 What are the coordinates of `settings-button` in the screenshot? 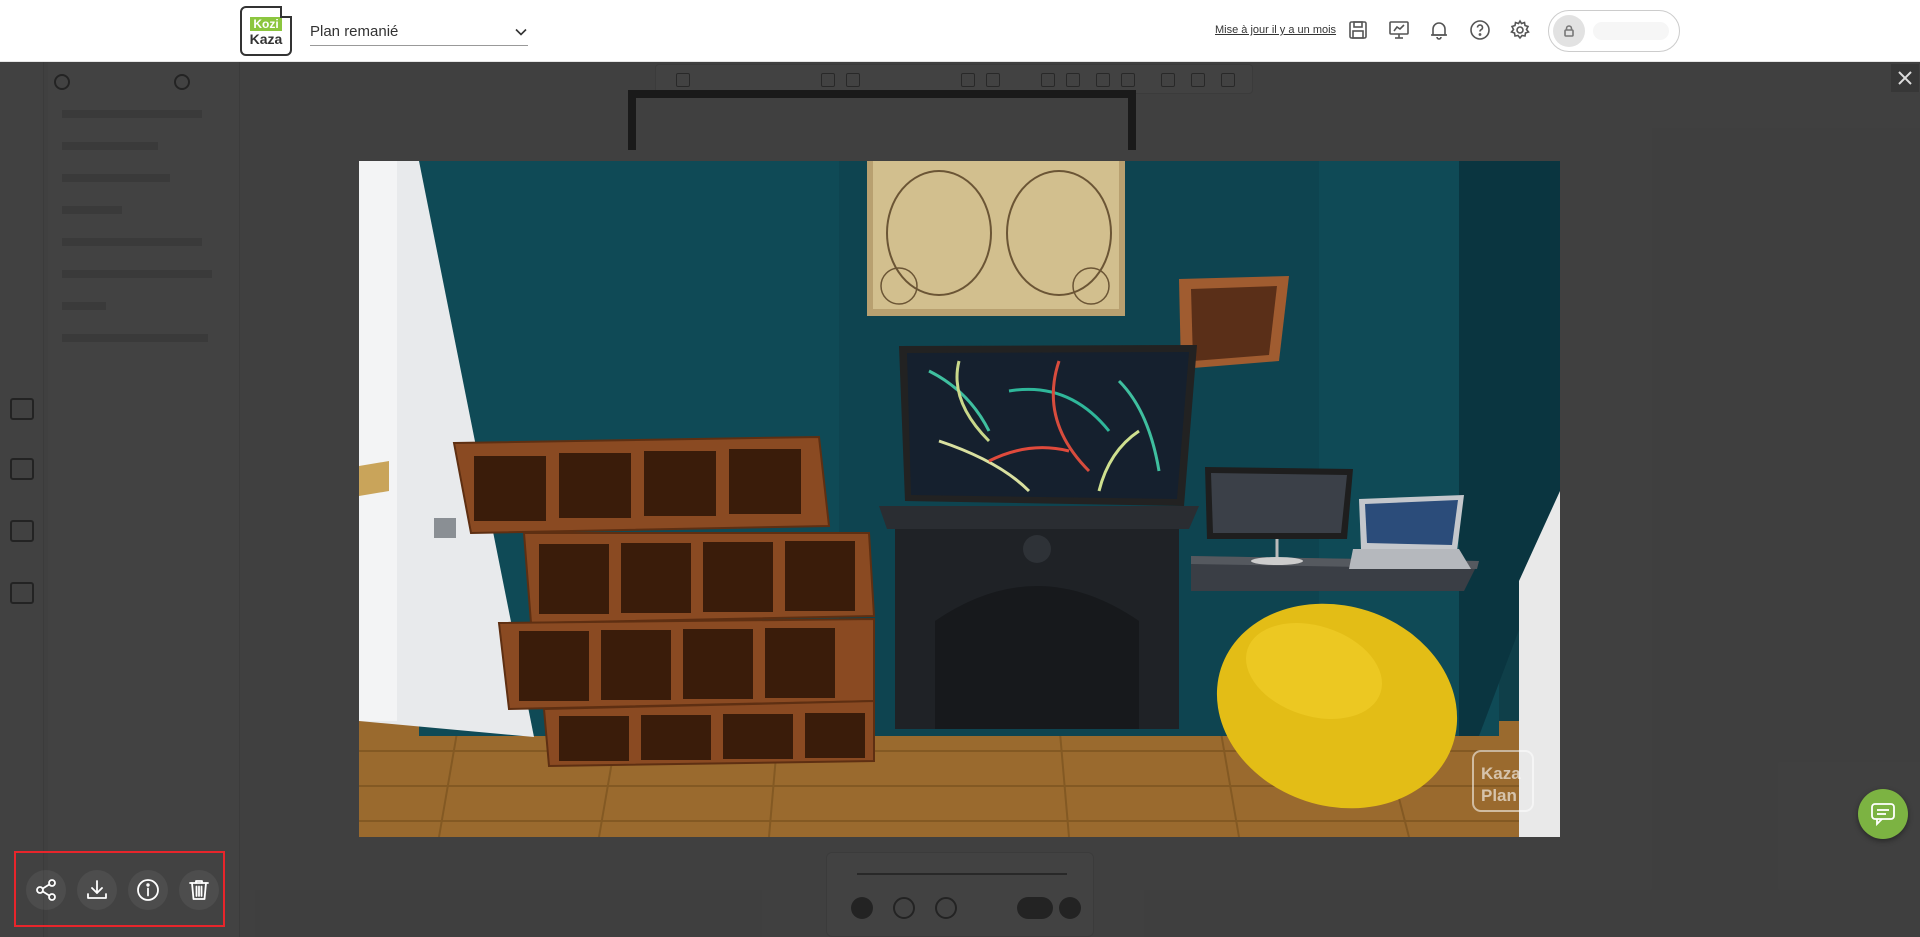 It's located at (1520, 30).